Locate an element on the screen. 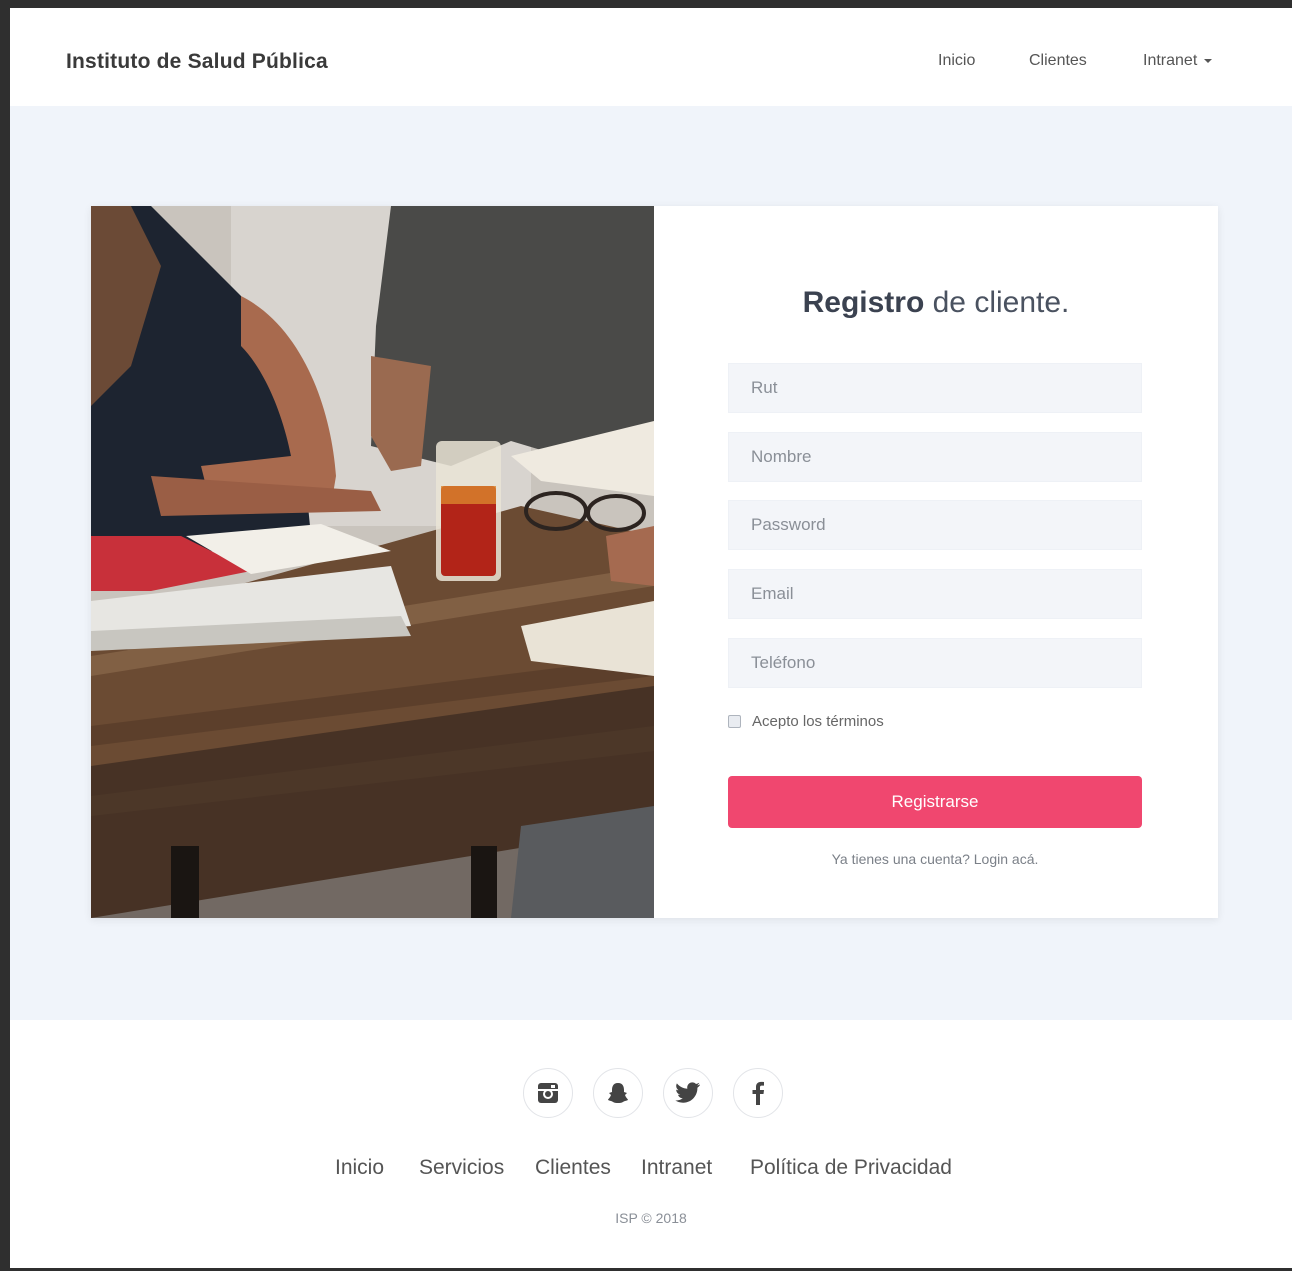  nombre-input is located at coordinates (935, 457).